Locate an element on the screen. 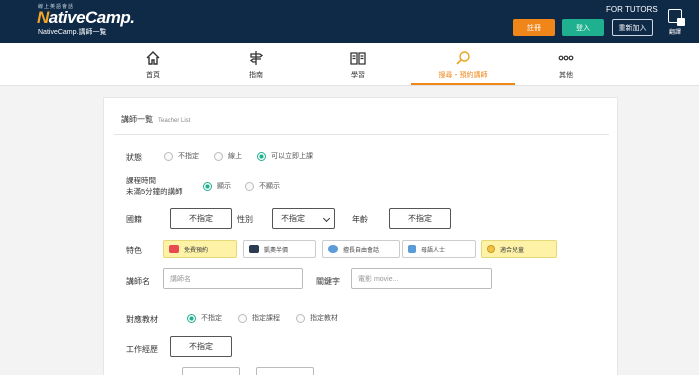  chevron-down-icon is located at coordinates (326, 218).